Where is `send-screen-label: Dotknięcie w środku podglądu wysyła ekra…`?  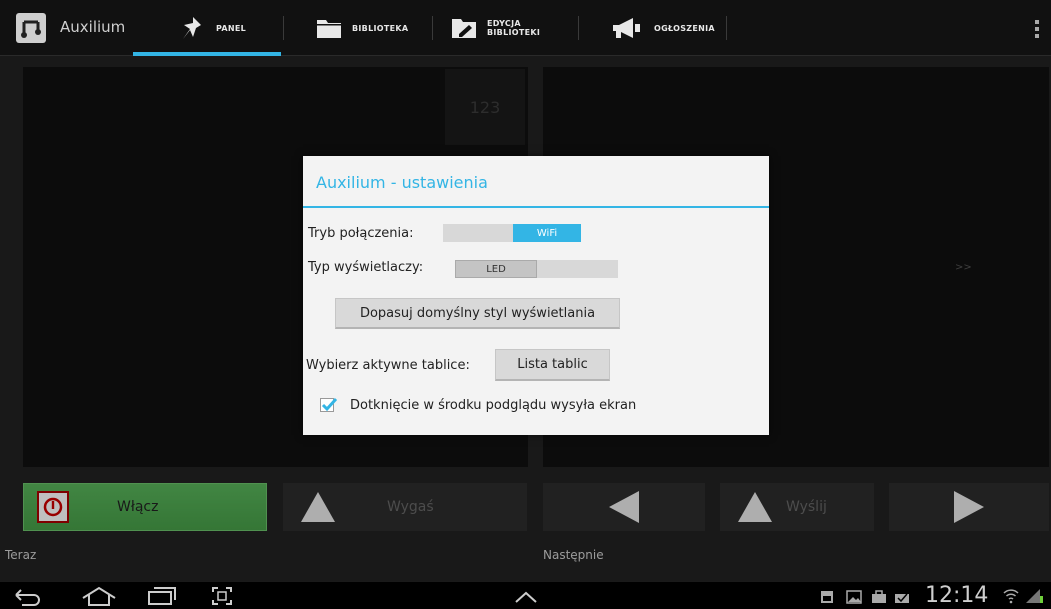
send-screen-label: Dotknięcie w środku podglądu wysyła ekra… is located at coordinates (493, 405).